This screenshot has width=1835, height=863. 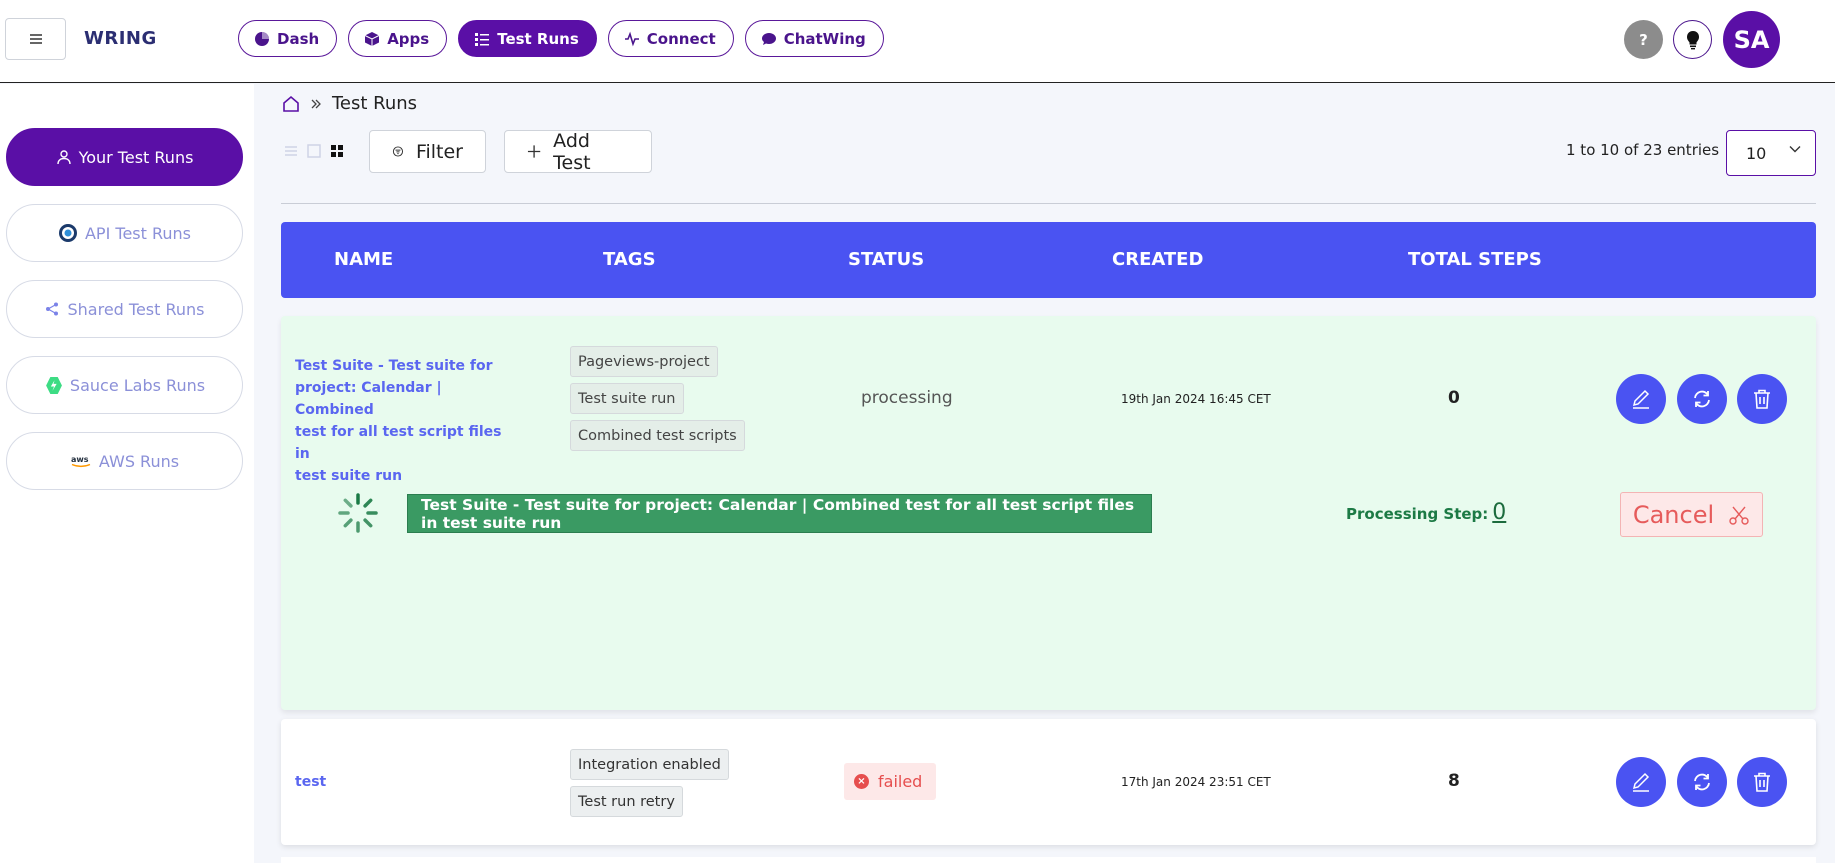 What do you see at coordinates (316, 103) in the screenshot?
I see `chevron-double-right-icon` at bounding box center [316, 103].